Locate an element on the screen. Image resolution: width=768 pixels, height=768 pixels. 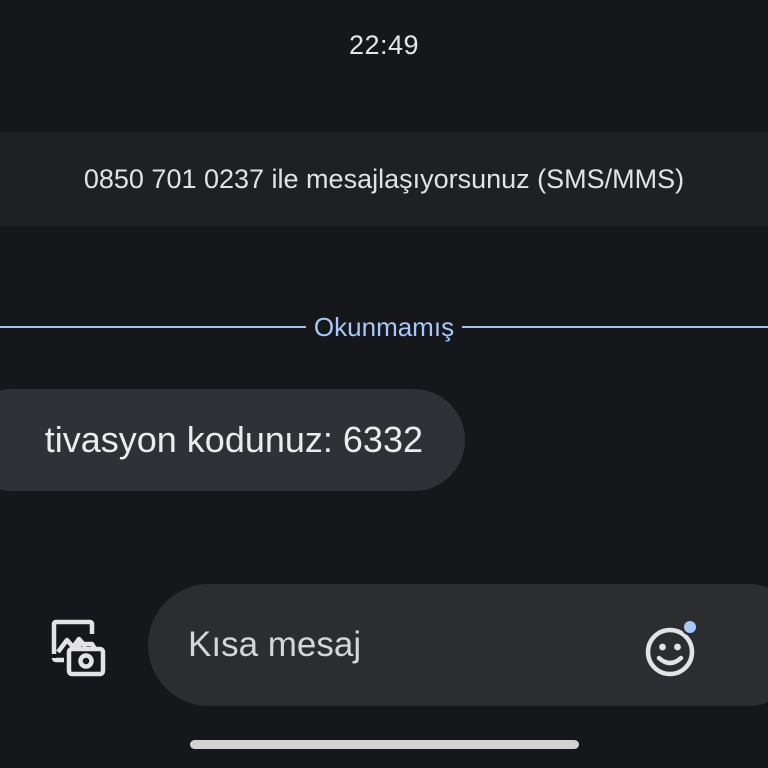
emoji-smile-icon is located at coordinates (672, 647).